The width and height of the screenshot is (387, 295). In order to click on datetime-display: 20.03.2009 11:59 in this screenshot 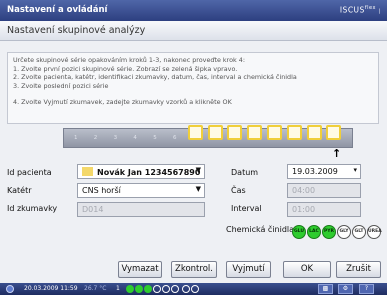, I will do `click(51, 288)`.